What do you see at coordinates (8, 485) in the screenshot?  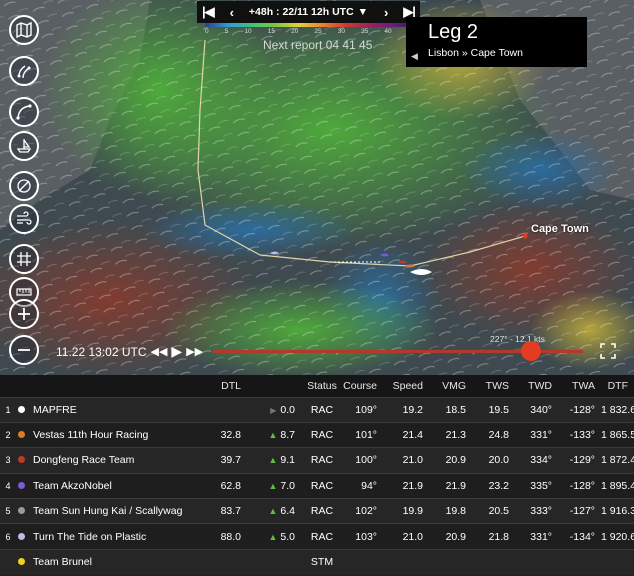 I see `position-cell: 4` at bounding box center [8, 485].